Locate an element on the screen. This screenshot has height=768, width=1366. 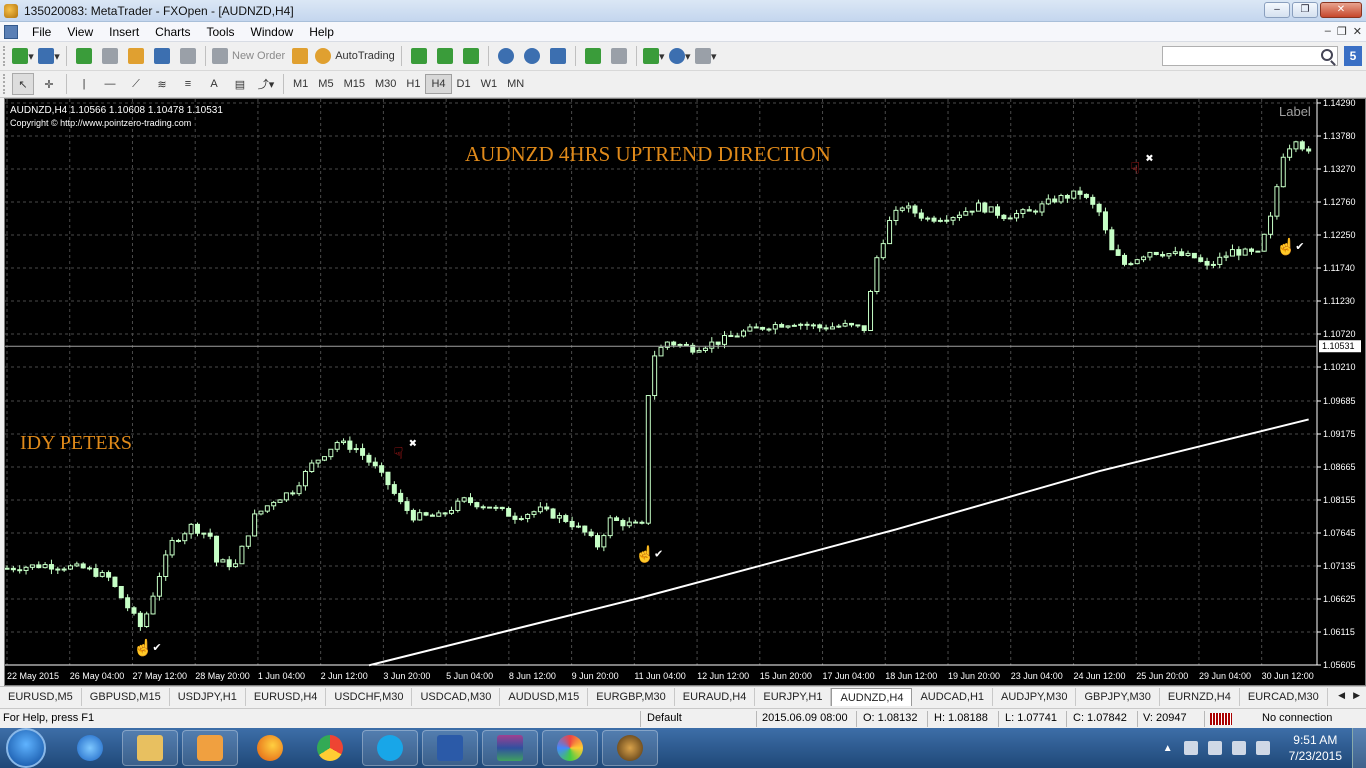
text-button: A is located at coordinates (214, 84).